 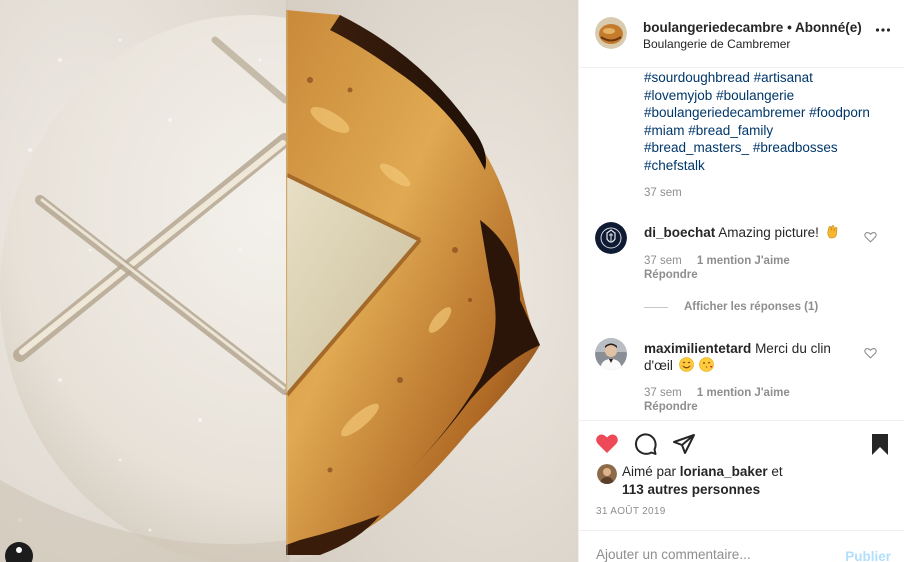 What do you see at coordinates (828, 27) in the screenshot?
I see `follow-status: Abonné(e)` at bounding box center [828, 27].